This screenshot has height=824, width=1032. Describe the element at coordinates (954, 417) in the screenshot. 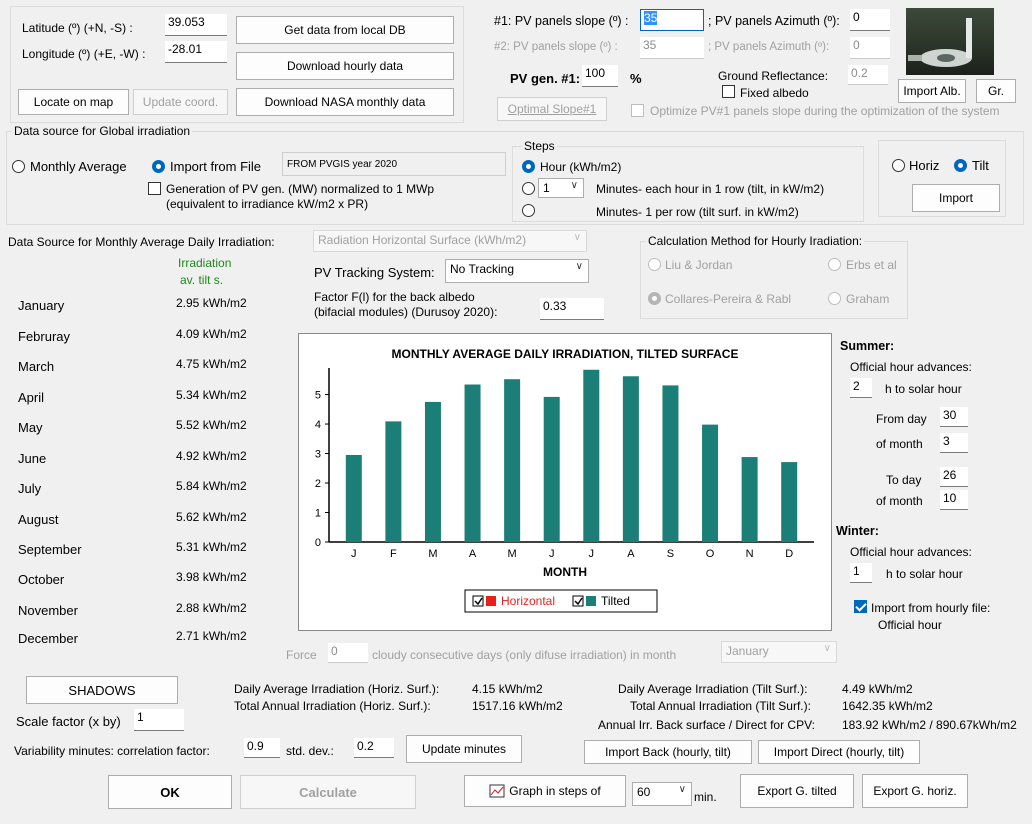

I see `from-day-input: 30` at that location.